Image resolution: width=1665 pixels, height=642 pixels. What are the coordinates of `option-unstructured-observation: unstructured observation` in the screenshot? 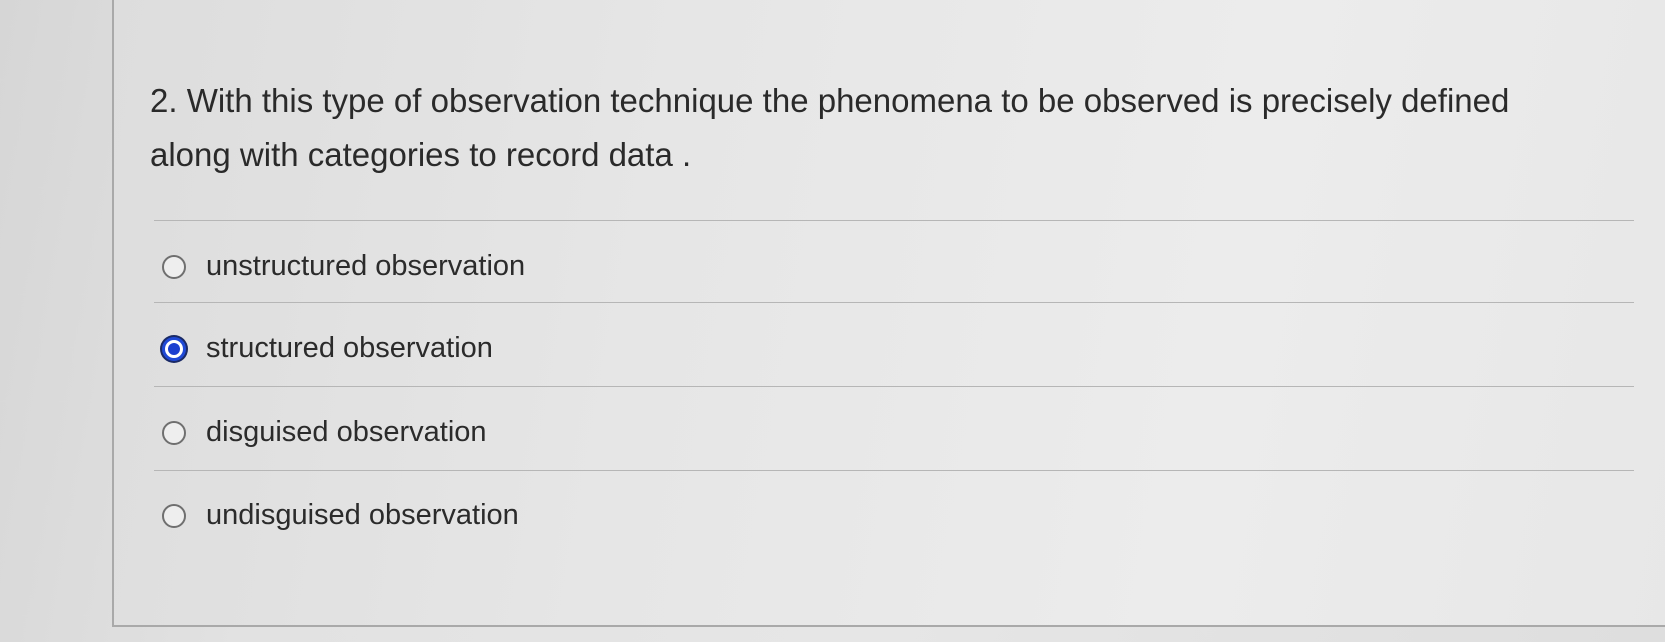 It's located at (343, 266).